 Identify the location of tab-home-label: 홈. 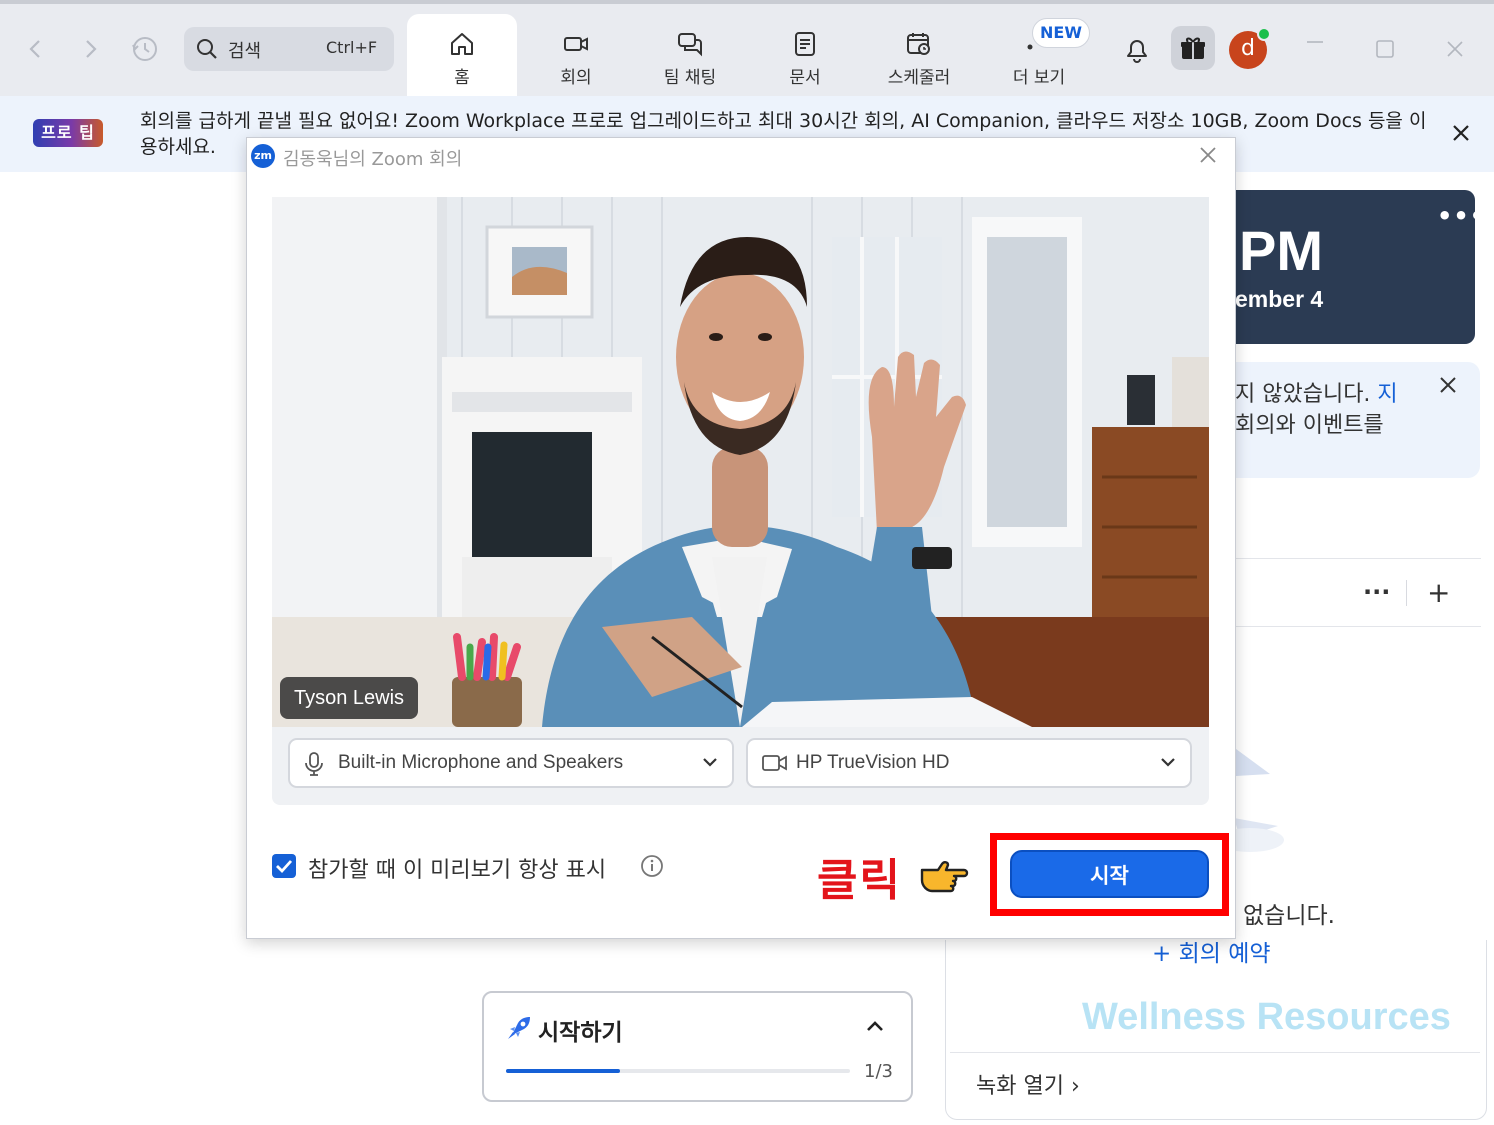
(462, 78).